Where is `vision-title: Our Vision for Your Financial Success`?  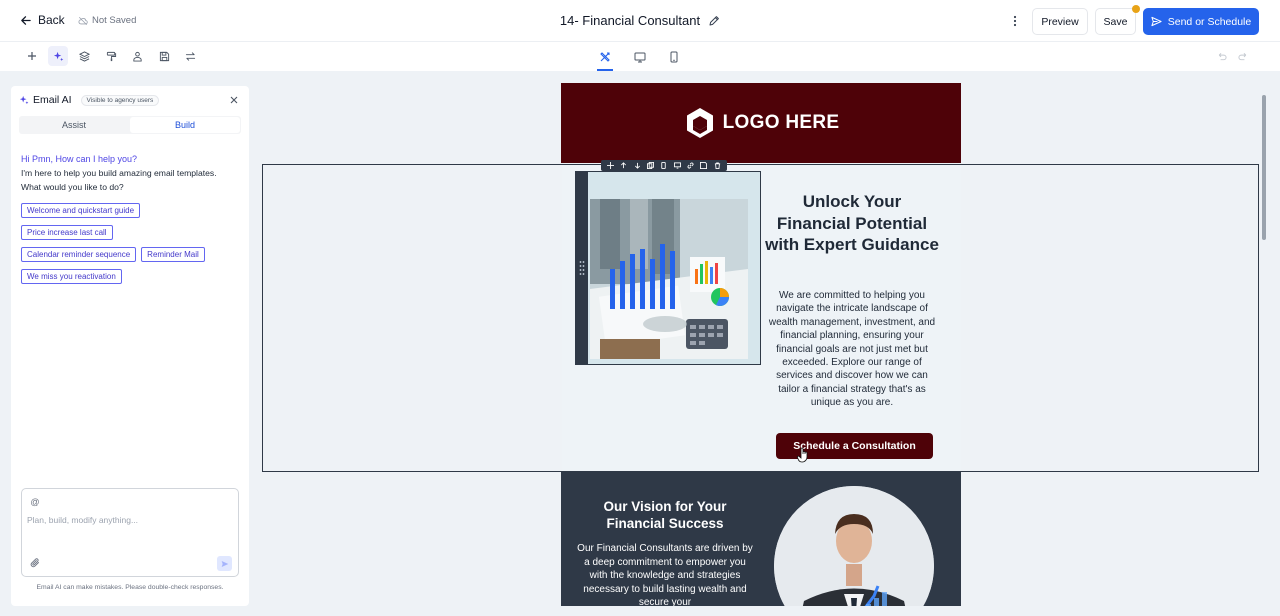 vision-title: Our Vision for Your Financial Success is located at coordinates (665, 515).